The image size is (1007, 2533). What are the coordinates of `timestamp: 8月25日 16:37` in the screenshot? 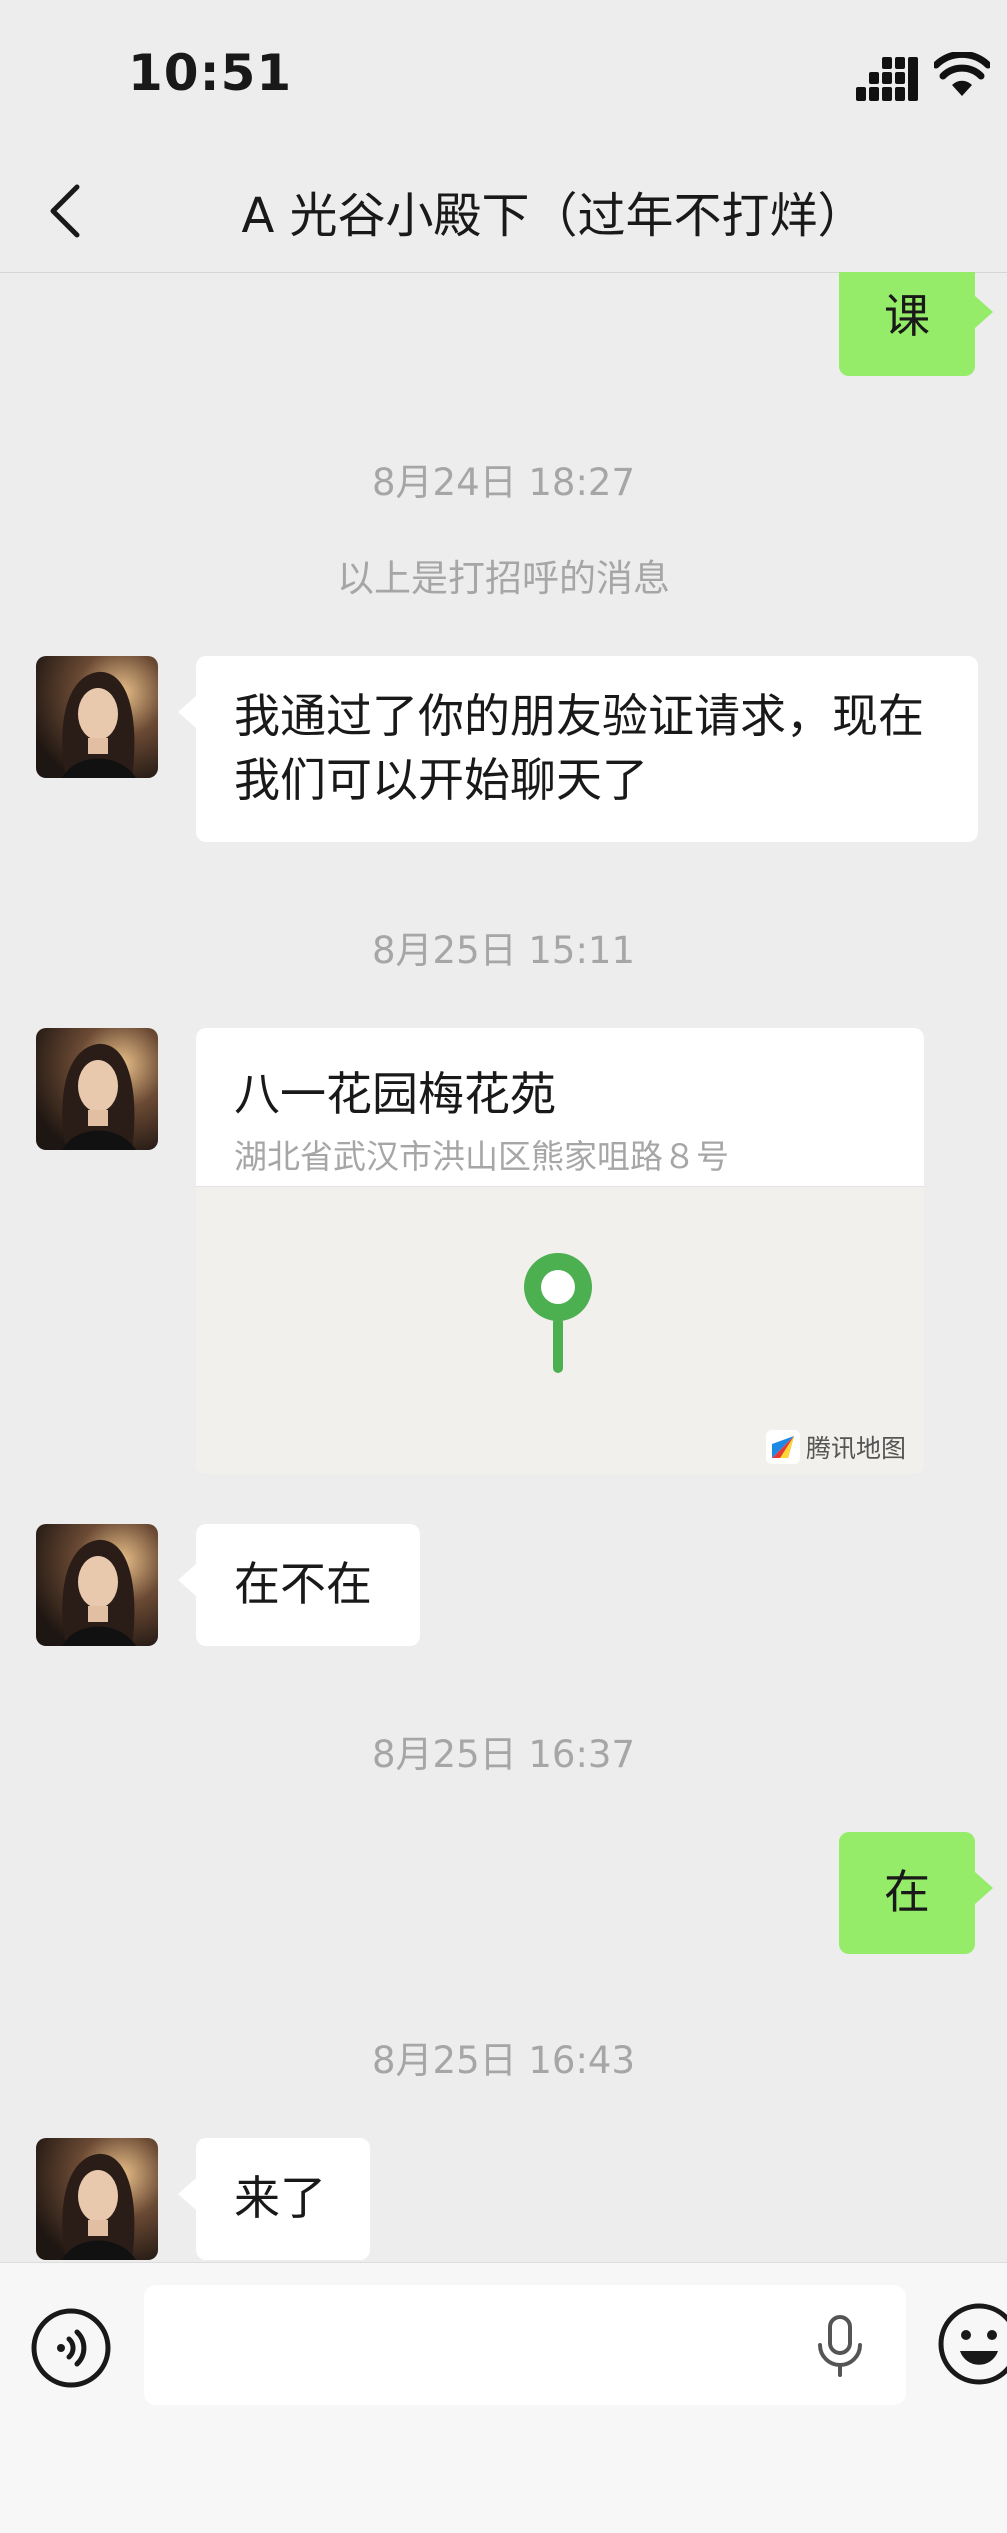 It's located at (503, 1754).